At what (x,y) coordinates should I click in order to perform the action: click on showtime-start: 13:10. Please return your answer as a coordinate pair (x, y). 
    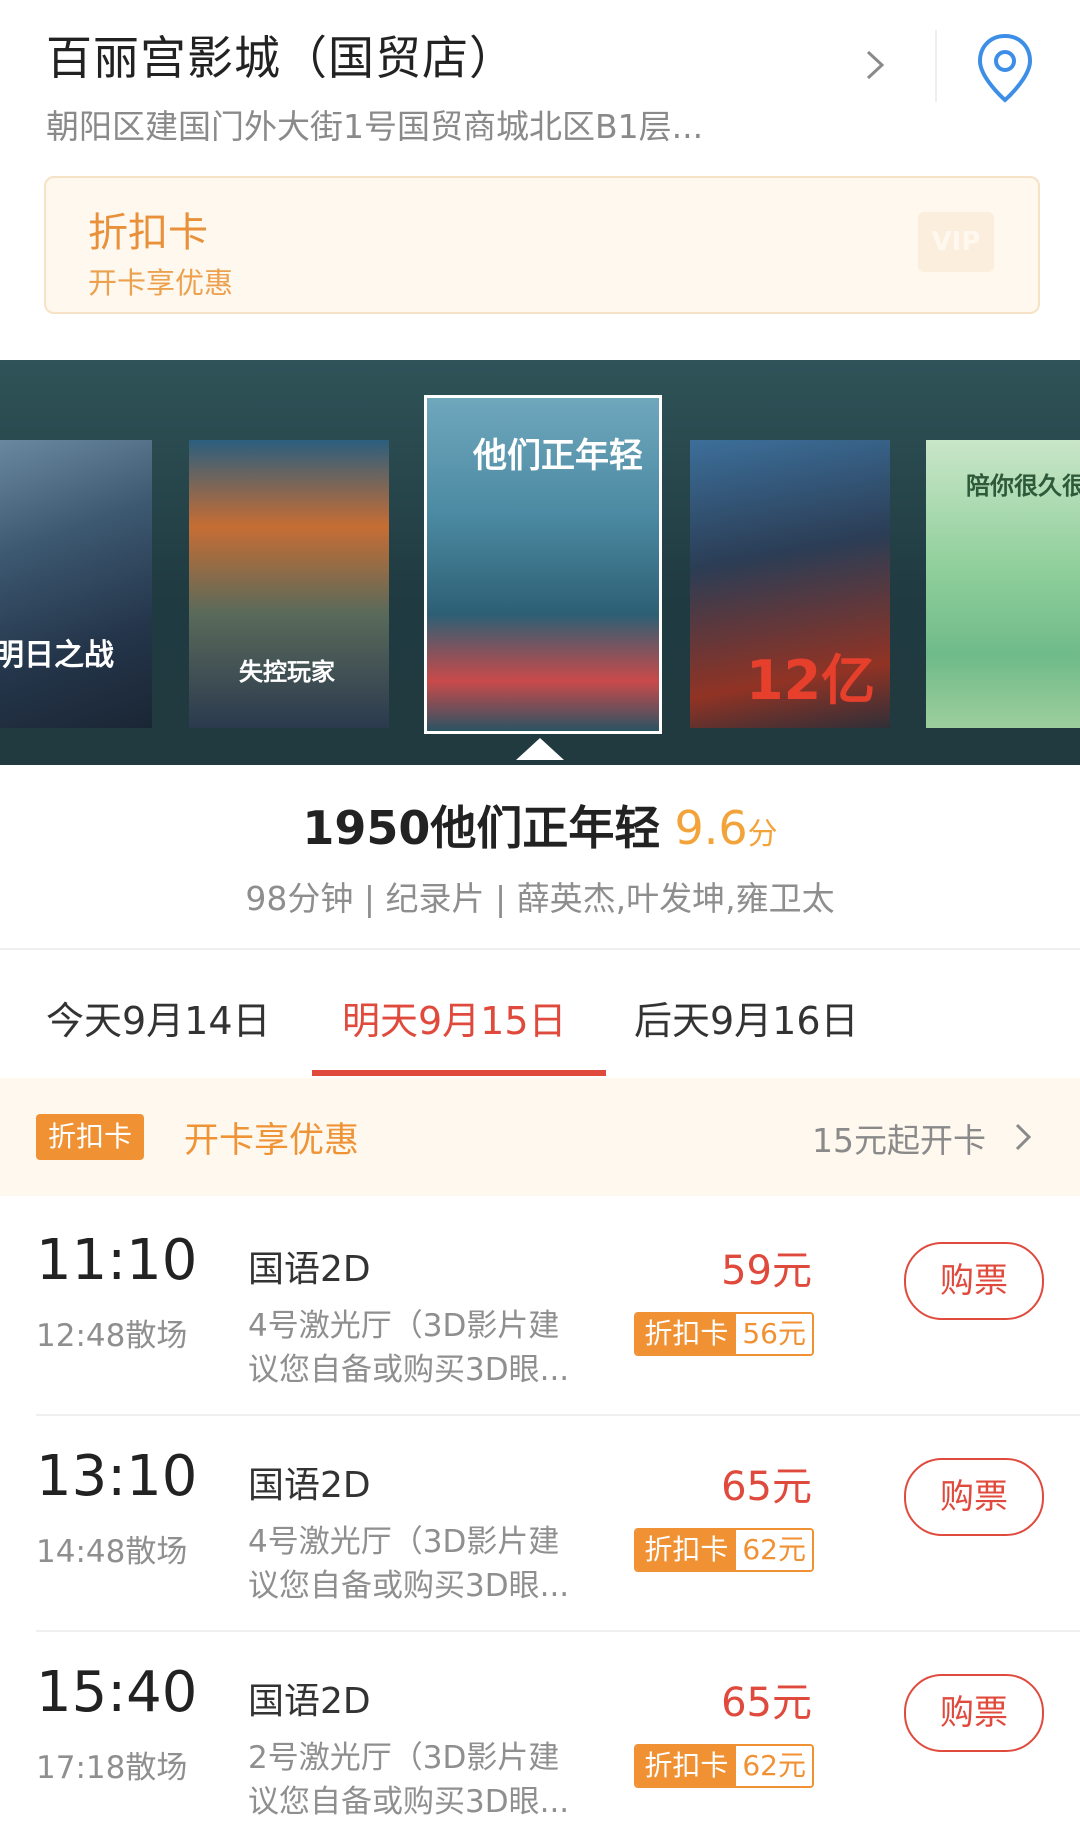
    Looking at the image, I should click on (117, 1476).